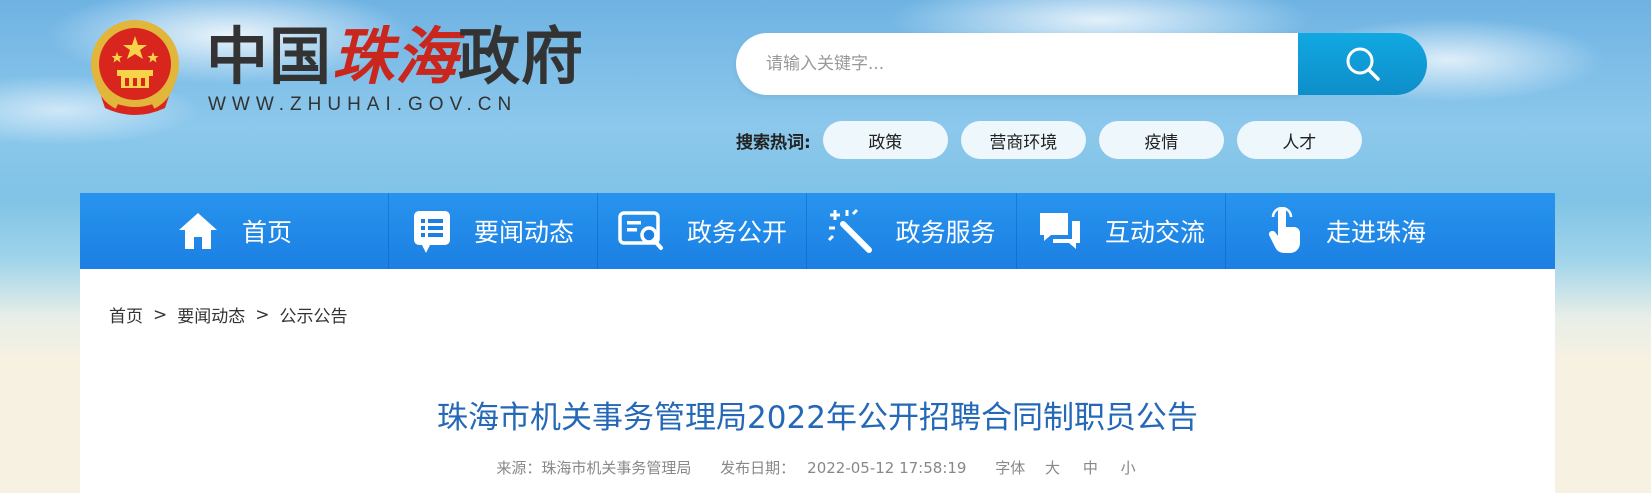 This screenshot has width=1651, height=493. I want to click on article-title: 珠海市机关事务管理局2022年公开招聘合同制职员公告, so click(817, 418).